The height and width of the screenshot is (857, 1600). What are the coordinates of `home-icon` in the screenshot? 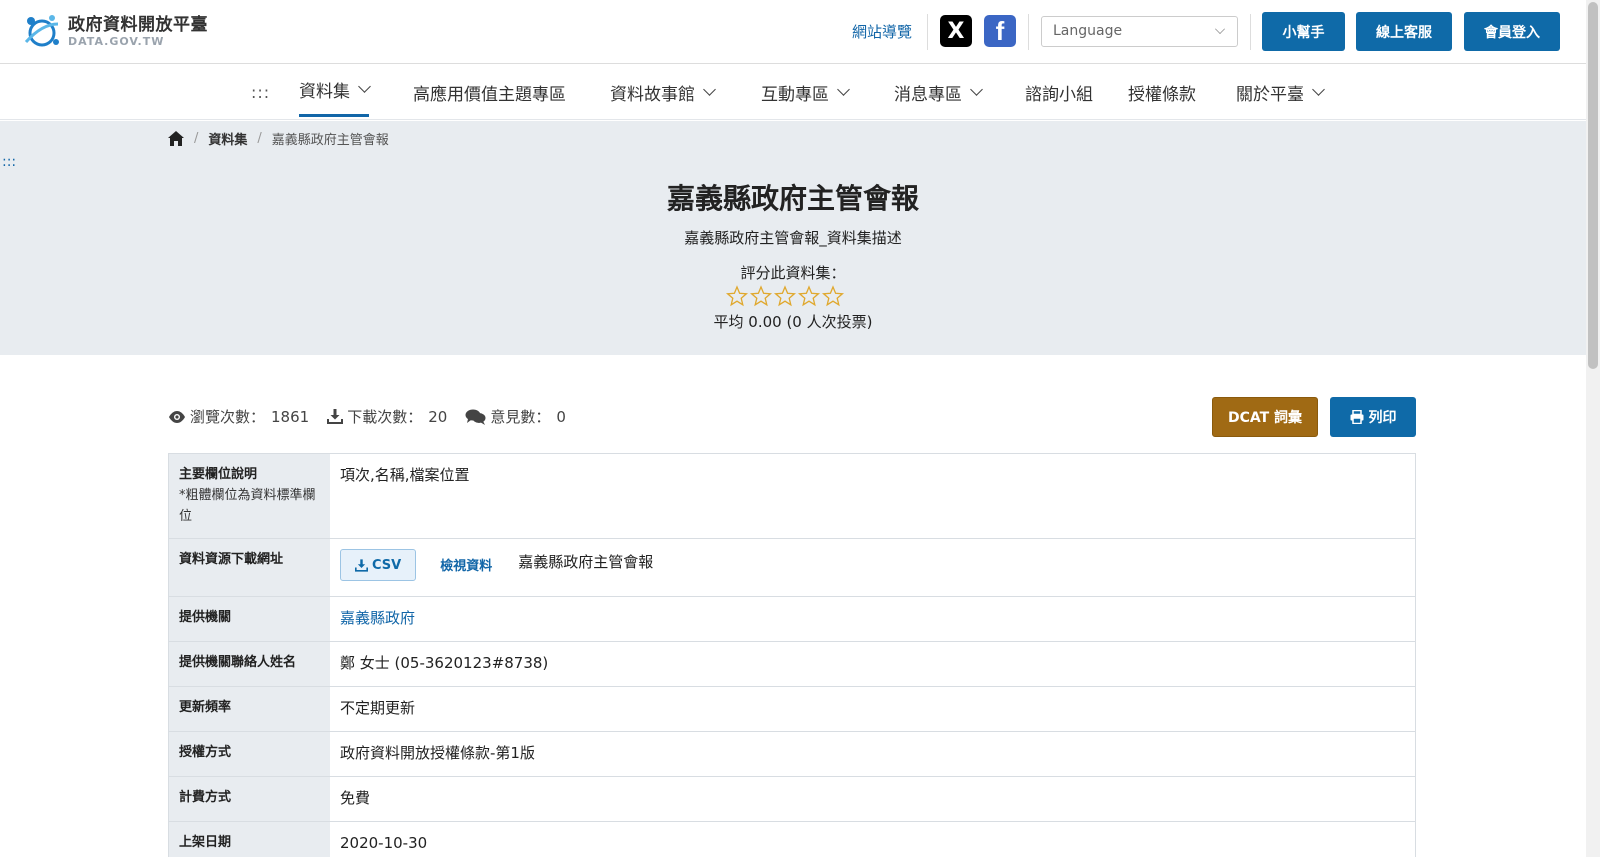 It's located at (176, 138).